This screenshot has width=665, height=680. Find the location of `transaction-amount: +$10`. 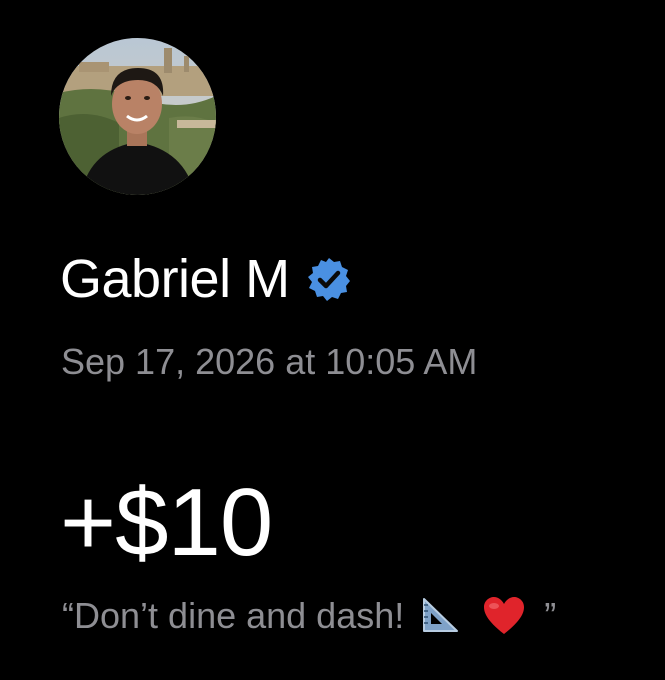

transaction-amount: +$10 is located at coordinates (166, 522).